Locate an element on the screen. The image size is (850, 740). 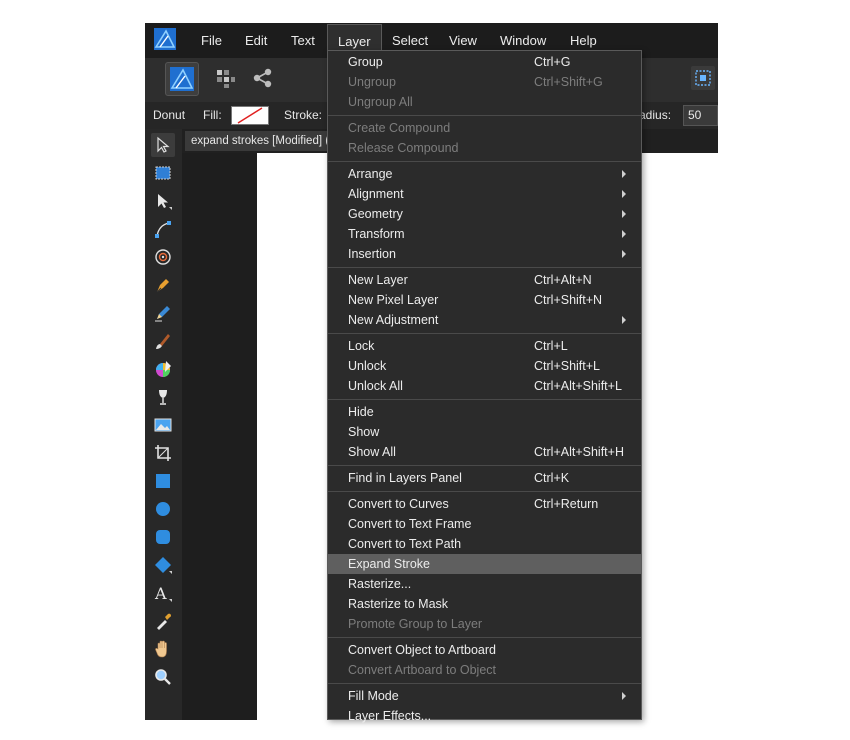
corner-tool-icon is located at coordinates (163, 229).